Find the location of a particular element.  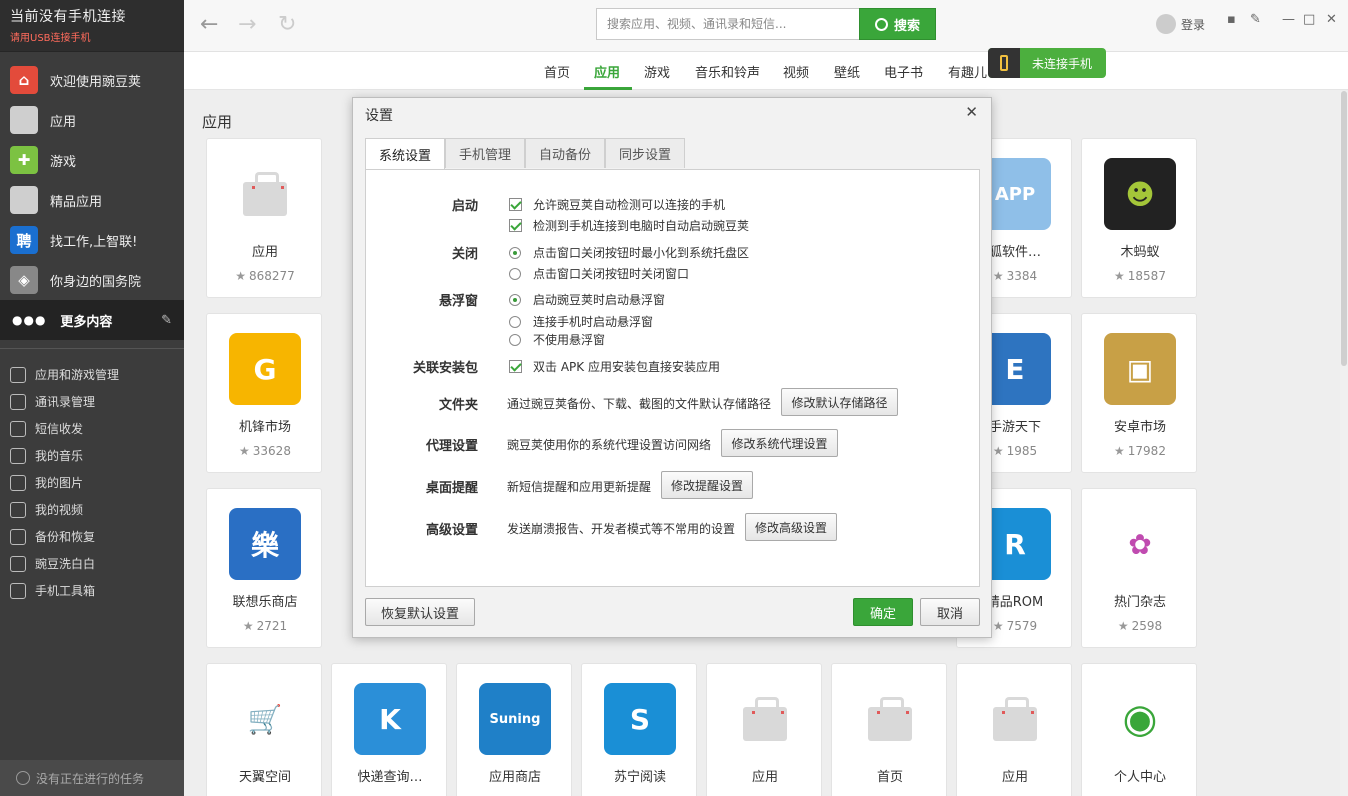

app-rating: ★ 868277 is located at coordinates (265, 276).